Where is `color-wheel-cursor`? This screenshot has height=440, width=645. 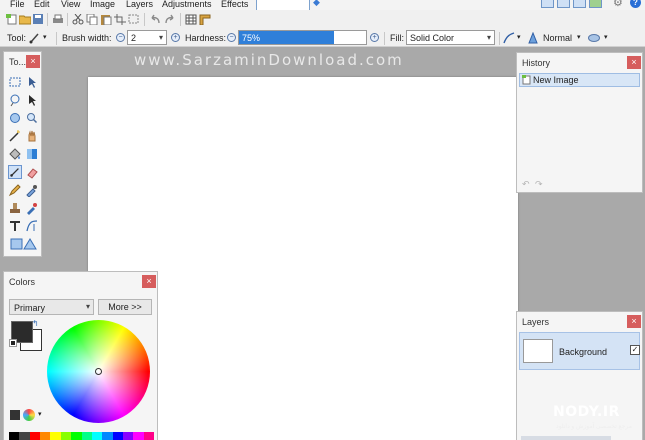
color-wheel-cursor is located at coordinates (98, 371).